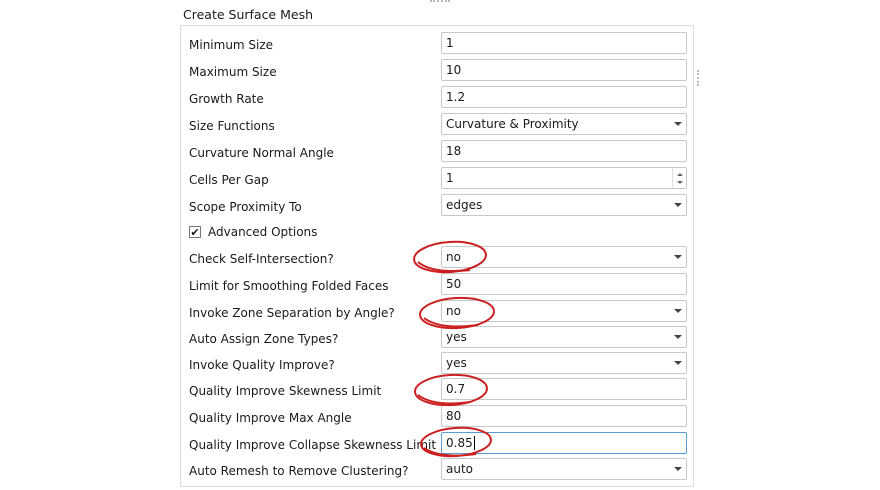 Image resolution: width=880 pixels, height=490 pixels. I want to click on maximum-size-row: Maximum Size 10, so click(439, 72).